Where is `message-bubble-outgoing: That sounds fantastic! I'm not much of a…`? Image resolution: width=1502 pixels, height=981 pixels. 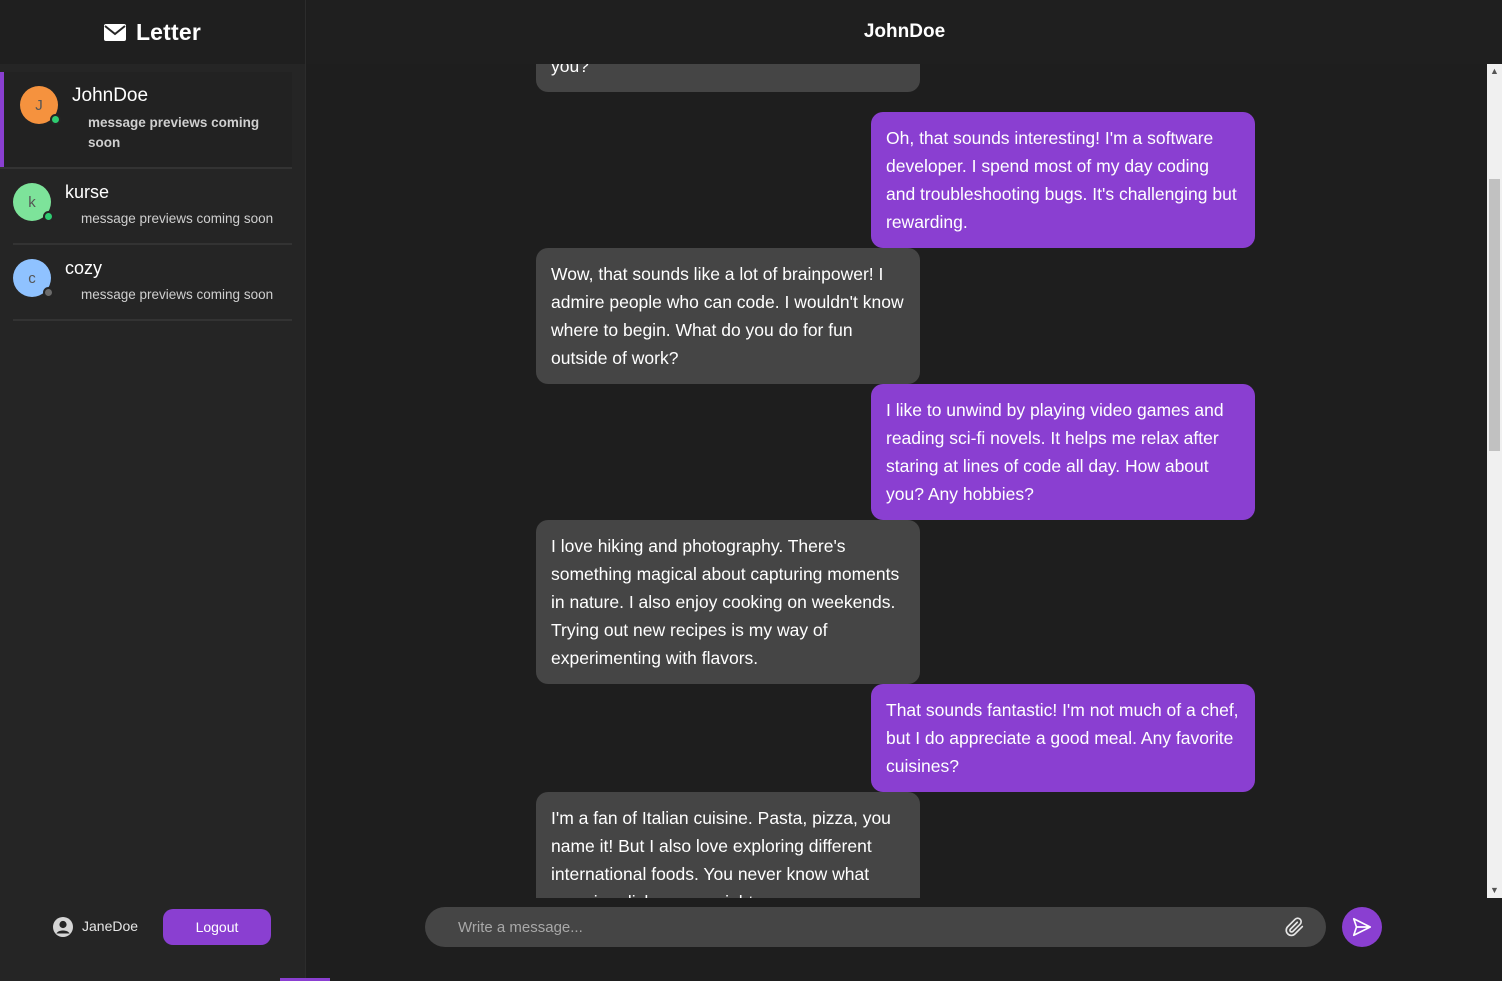 message-bubble-outgoing: That sounds fantastic! I'm not much of a… is located at coordinates (1063, 738).